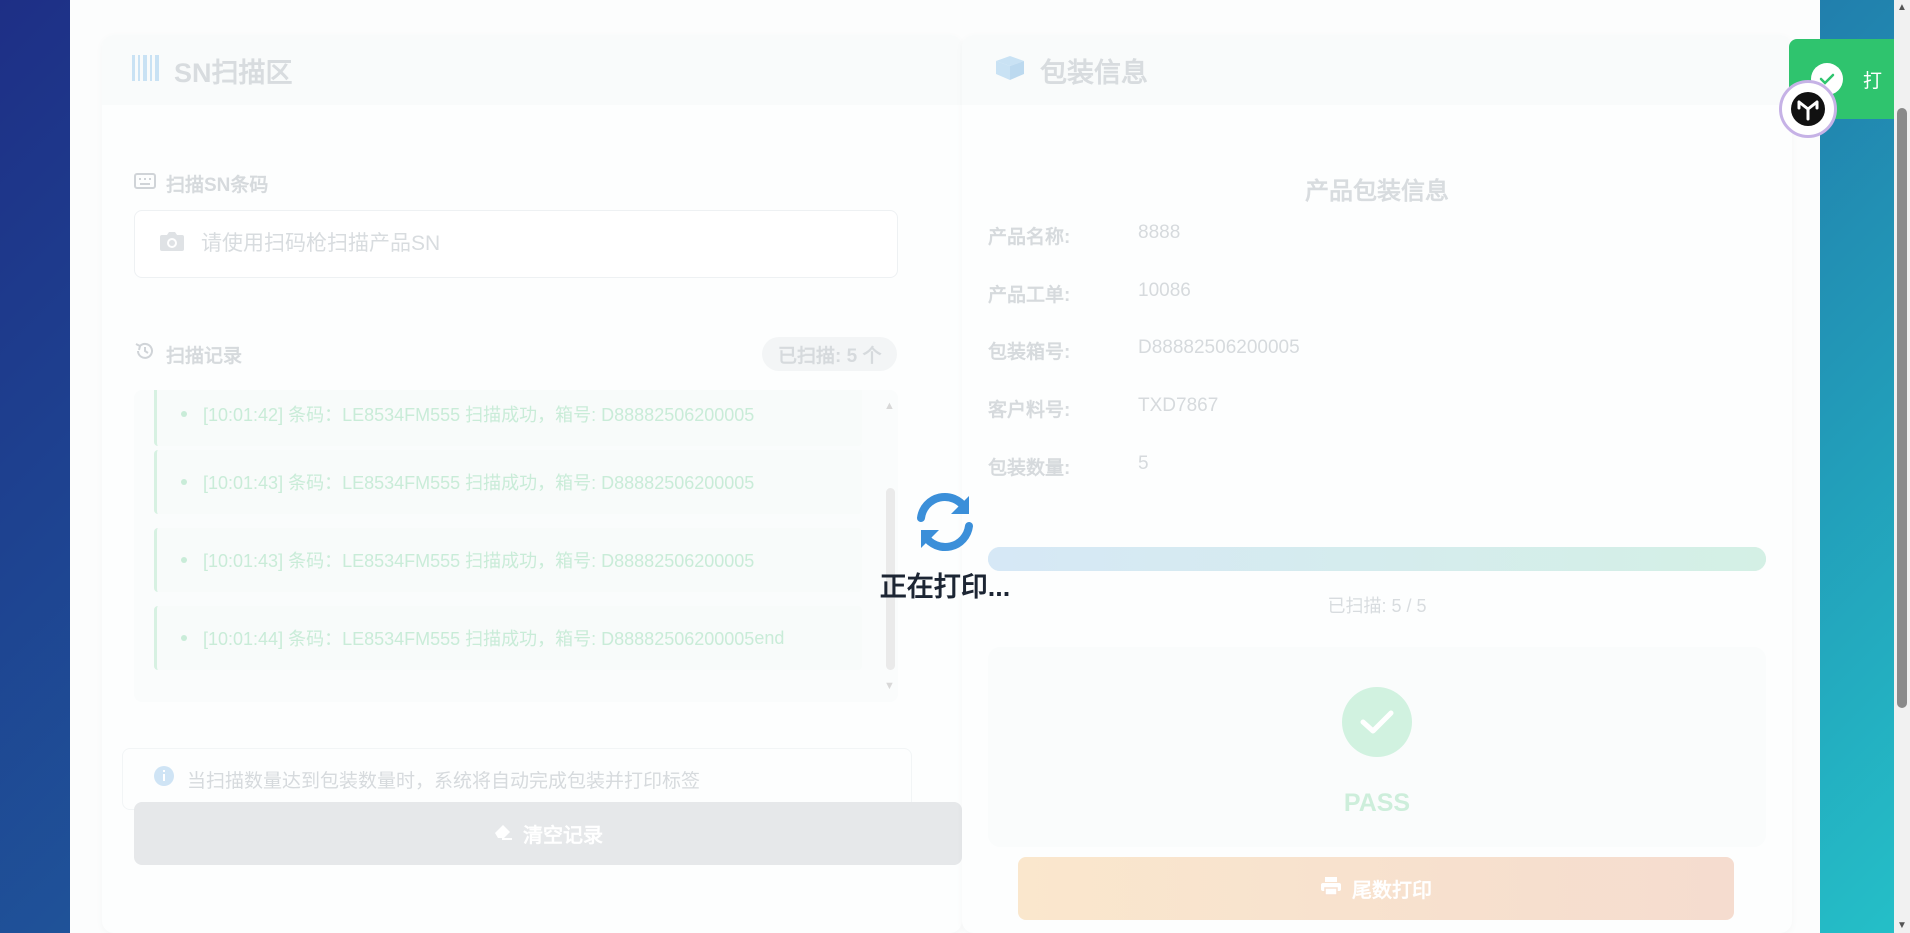  I want to click on remainder-print-button: 尾数打印, so click(1376, 888).